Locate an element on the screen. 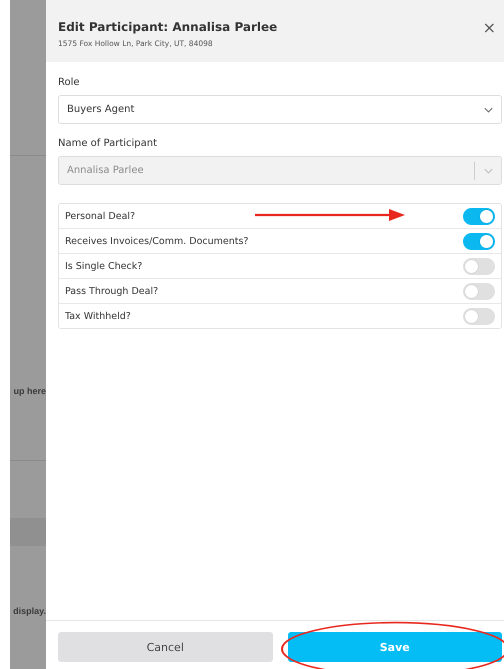 This screenshot has height=669, width=504. select-field: Buyers Agent is located at coordinates (280, 109).